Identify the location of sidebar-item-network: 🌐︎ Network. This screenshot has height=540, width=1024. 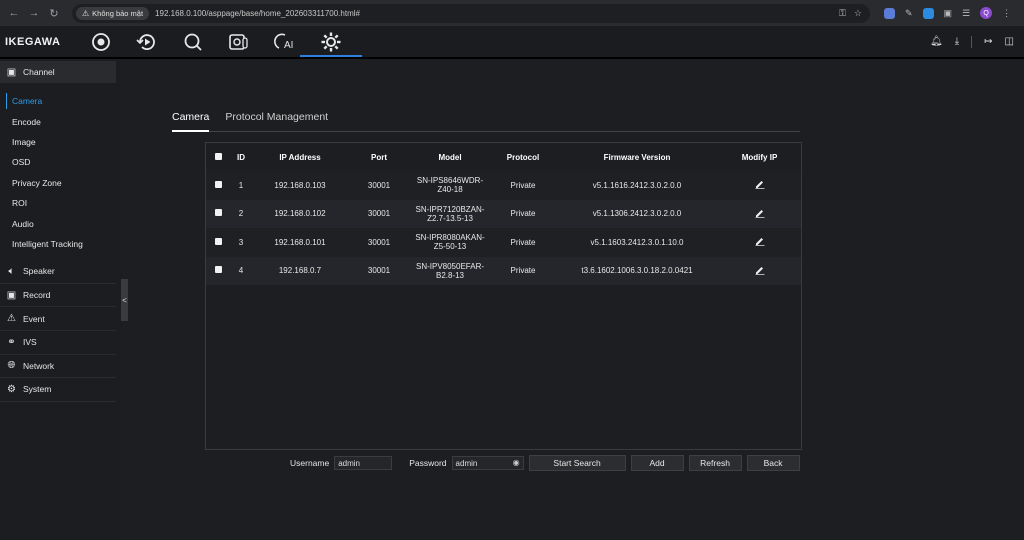
(58, 367).